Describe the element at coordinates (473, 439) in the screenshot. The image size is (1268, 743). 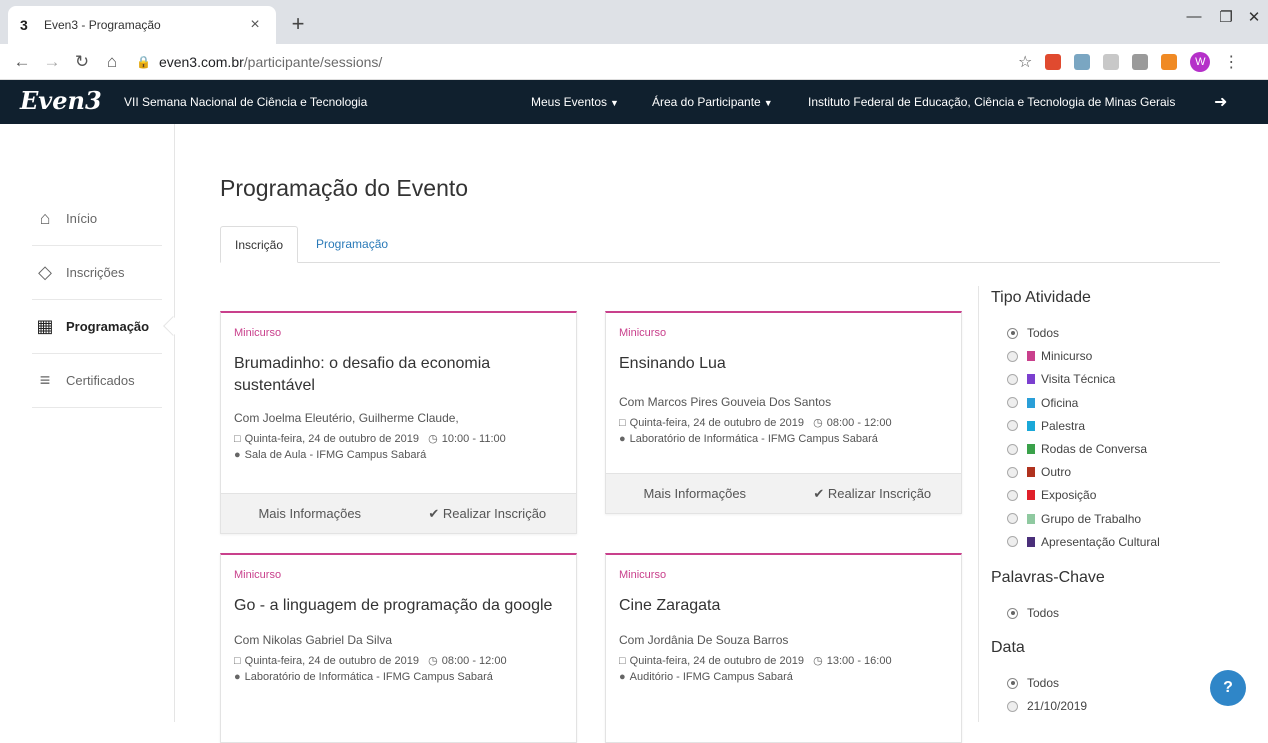
I see `session-time: 10:00 - 11:00` at that location.